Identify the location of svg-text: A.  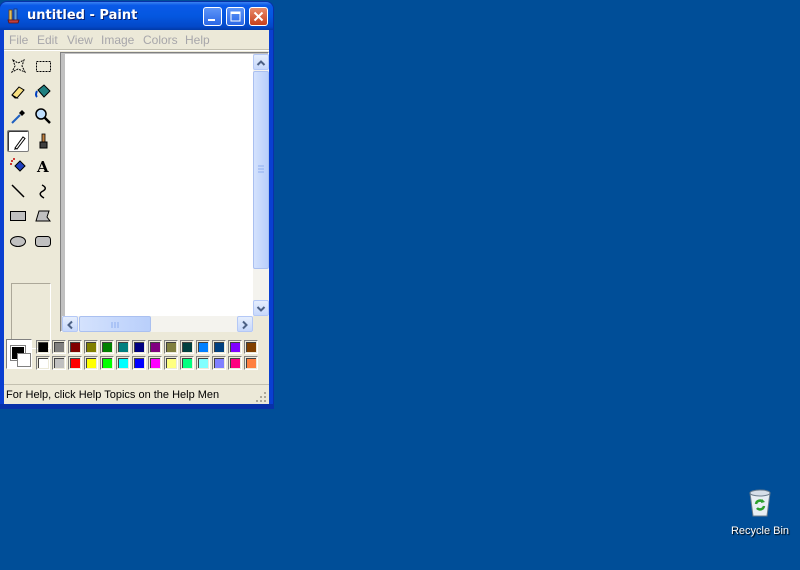
(42, 166).